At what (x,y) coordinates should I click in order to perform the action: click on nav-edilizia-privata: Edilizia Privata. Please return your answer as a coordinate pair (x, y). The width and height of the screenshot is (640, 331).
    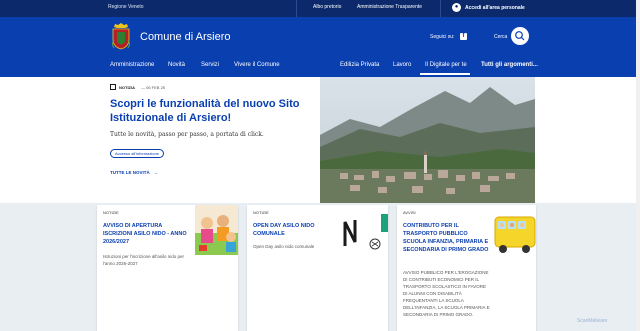
    Looking at the image, I should click on (359, 65).